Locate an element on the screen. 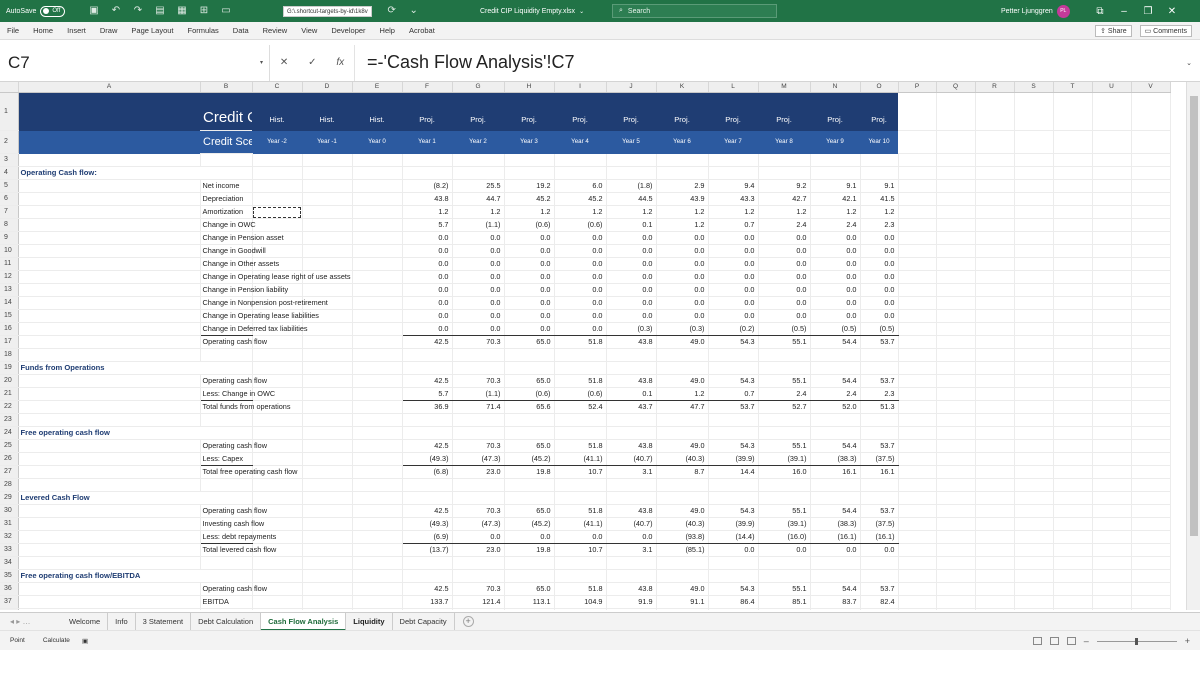 The image size is (1200, 675). value-cell: (38.3) is located at coordinates (835, 459).